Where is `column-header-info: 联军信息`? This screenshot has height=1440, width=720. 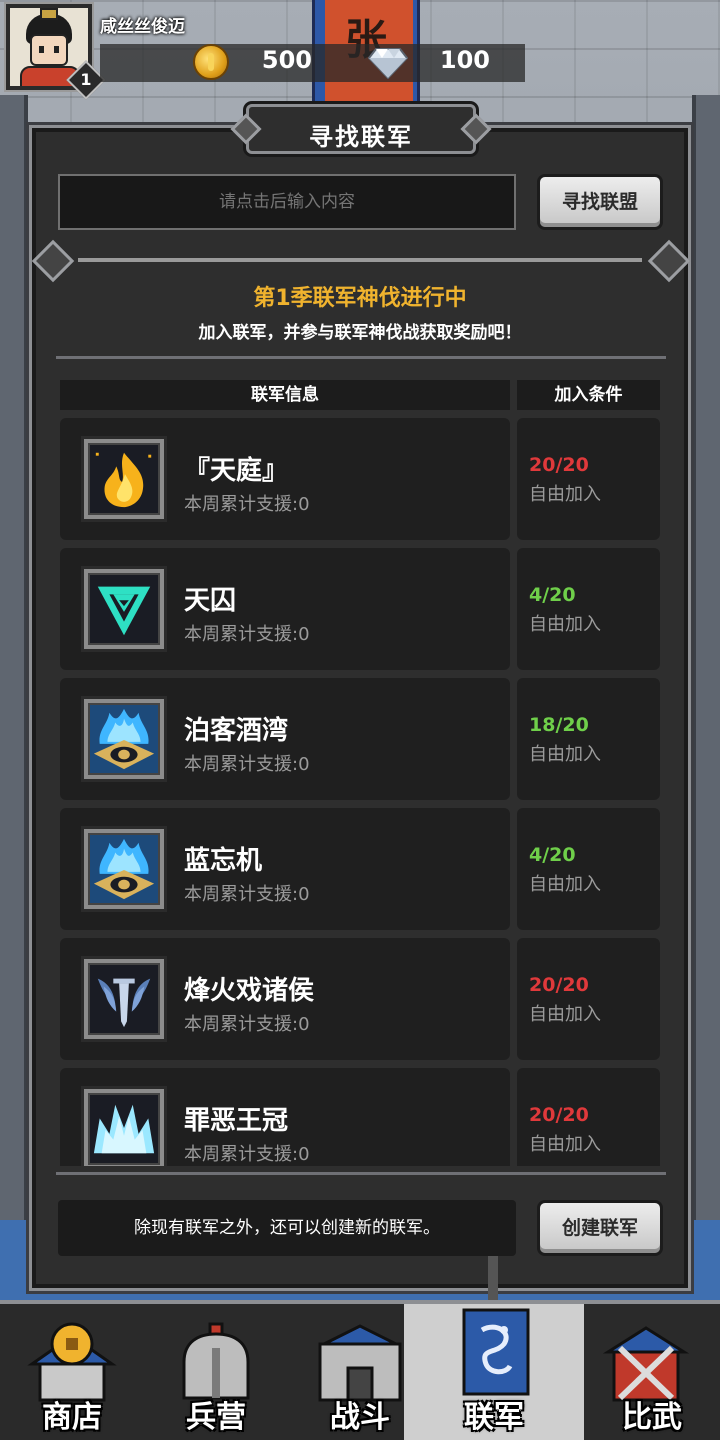 column-header-info: 联军信息 is located at coordinates (285, 395).